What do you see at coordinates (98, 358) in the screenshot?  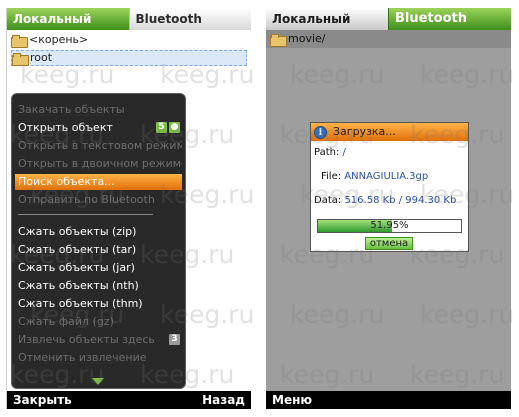 I see `menu-item-cancel-extract: Отменить извлечение` at bounding box center [98, 358].